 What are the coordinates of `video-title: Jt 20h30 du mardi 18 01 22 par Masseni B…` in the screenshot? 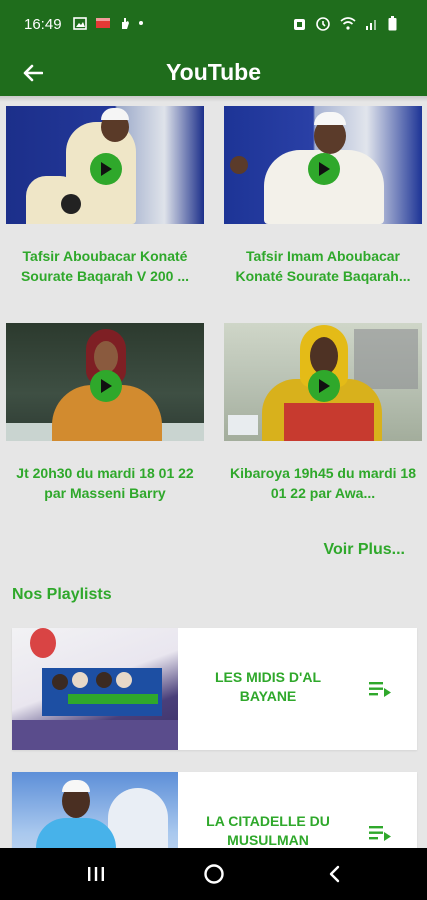 It's located at (105, 483).